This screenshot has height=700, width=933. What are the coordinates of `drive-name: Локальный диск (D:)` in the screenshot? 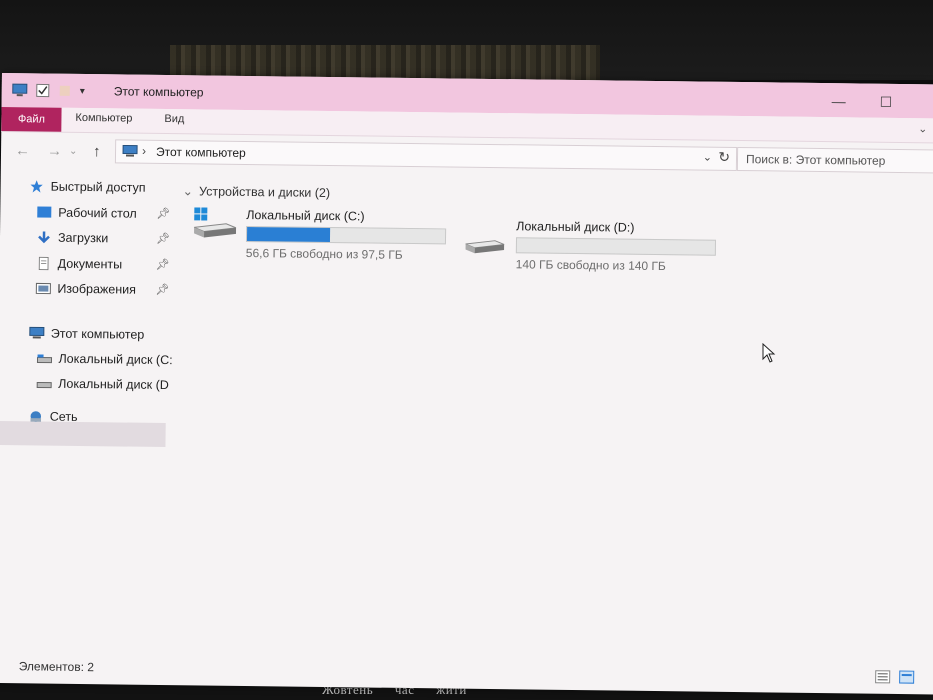 It's located at (575, 227).